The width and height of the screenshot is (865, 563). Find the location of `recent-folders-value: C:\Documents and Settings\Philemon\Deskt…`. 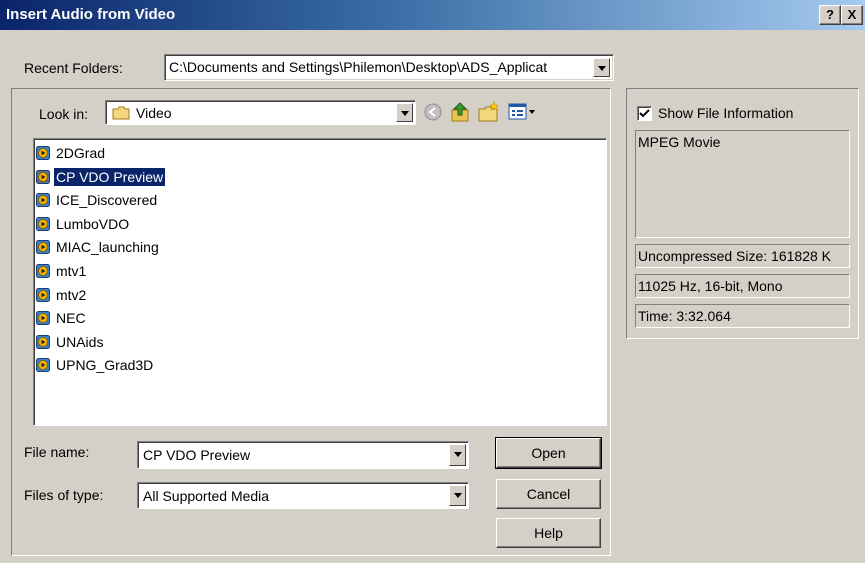

recent-folders-value: C:\Documents and Settings\Philemon\Deskt… is located at coordinates (358, 67).